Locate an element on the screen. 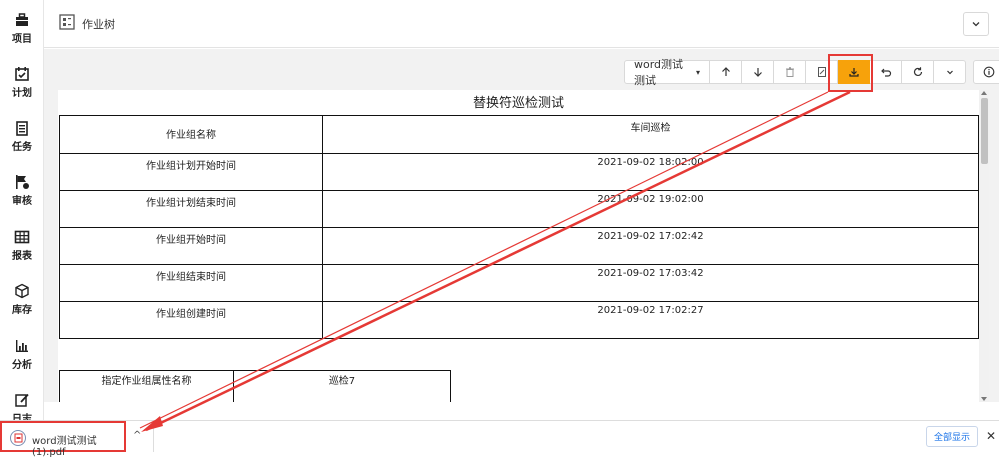 The height and width of the screenshot is (458, 999). sidebar-item-label: 报表 is located at coordinates (22, 256).